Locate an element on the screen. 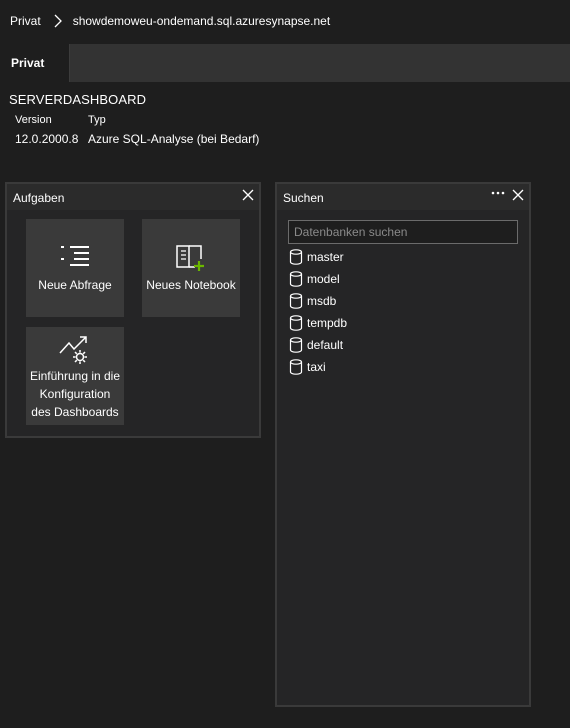 This screenshot has height=728, width=570. database-item-msdb: msdb is located at coordinates (312, 301).